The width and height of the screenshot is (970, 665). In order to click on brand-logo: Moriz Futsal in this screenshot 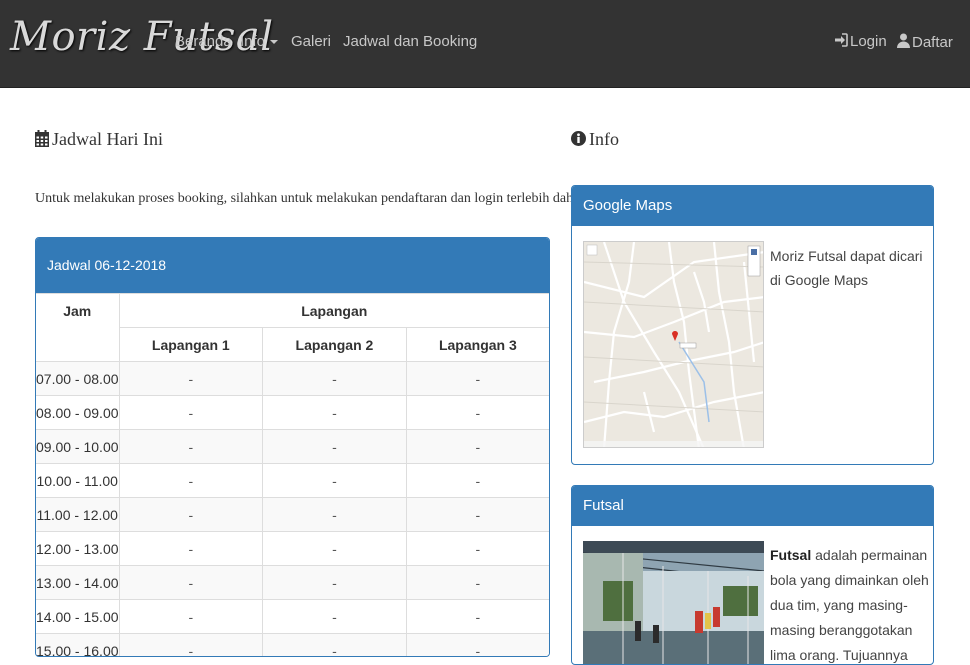, I will do `click(142, 37)`.